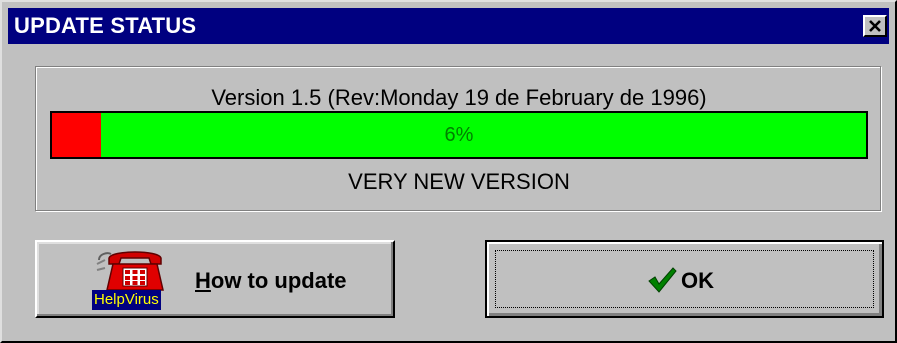 This screenshot has width=897, height=343. What do you see at coordinates (278, 280) in the screenshot?
I see `how-to-update-label-rest: ow to update` at bounding box center [278, 280].